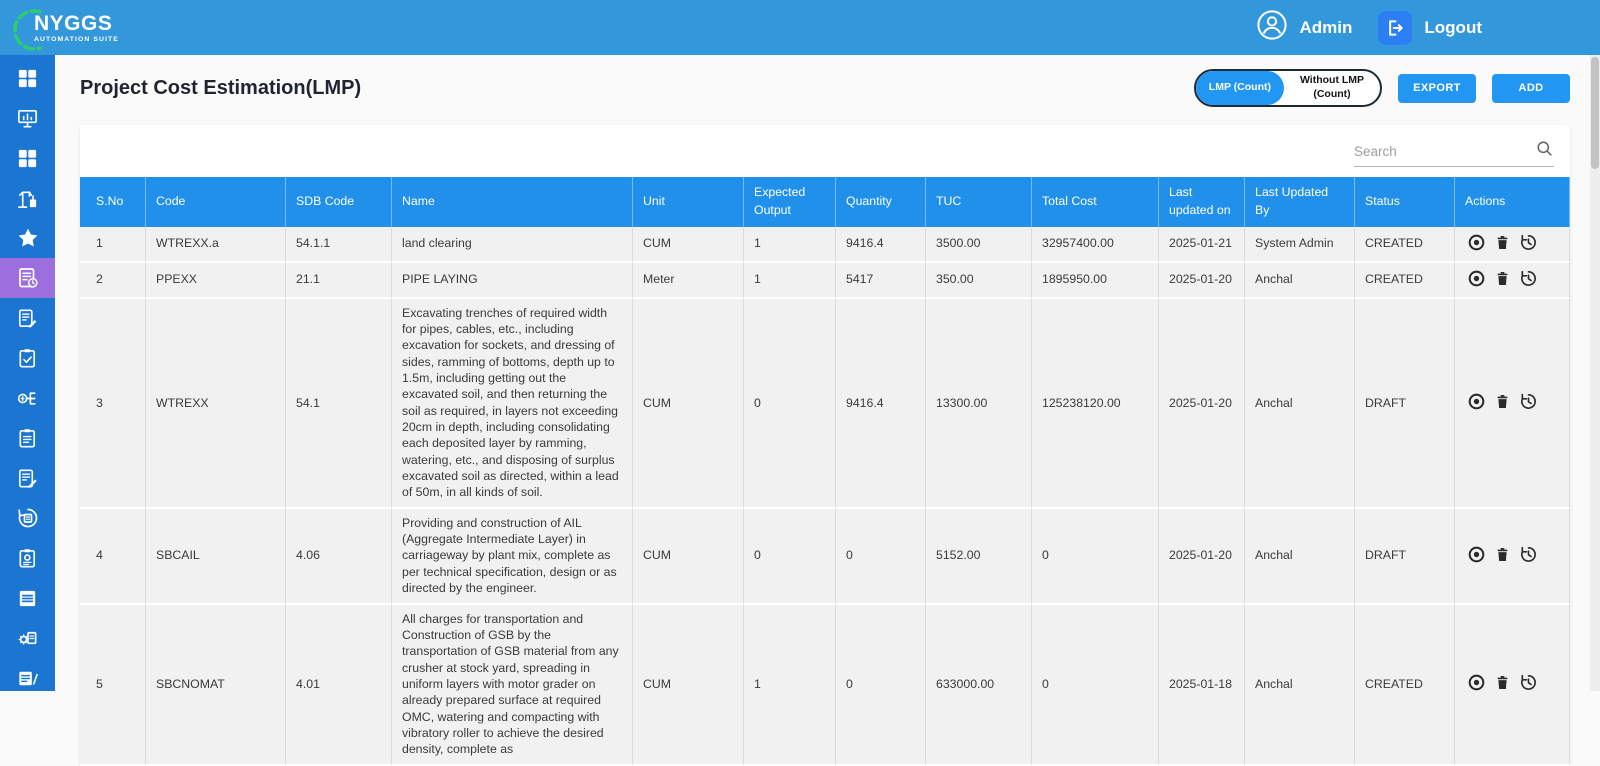  Describe the element at coordinates (1095, 404) in the screenshot. I see `cell-total-cost: 125238120.00` at that location.